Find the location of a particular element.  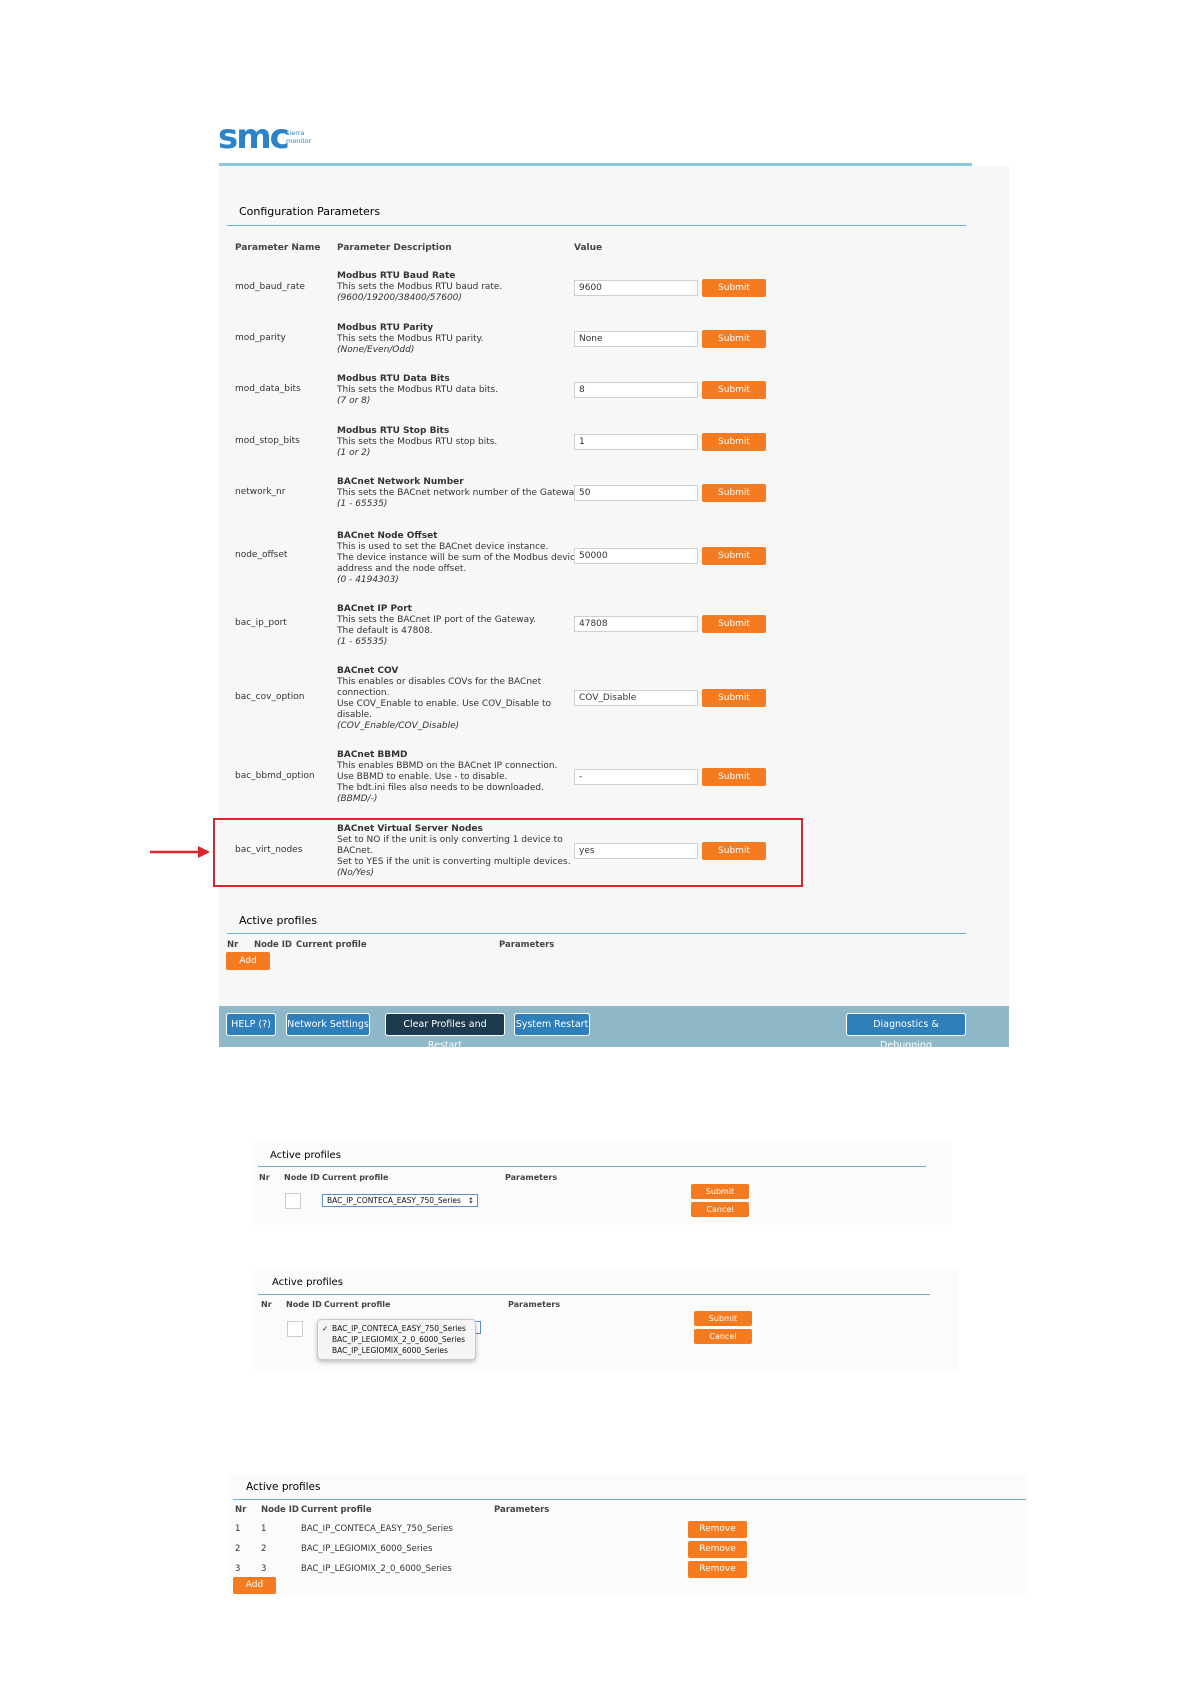

header-parameters: Parameters is located at coordinates (527, 945).